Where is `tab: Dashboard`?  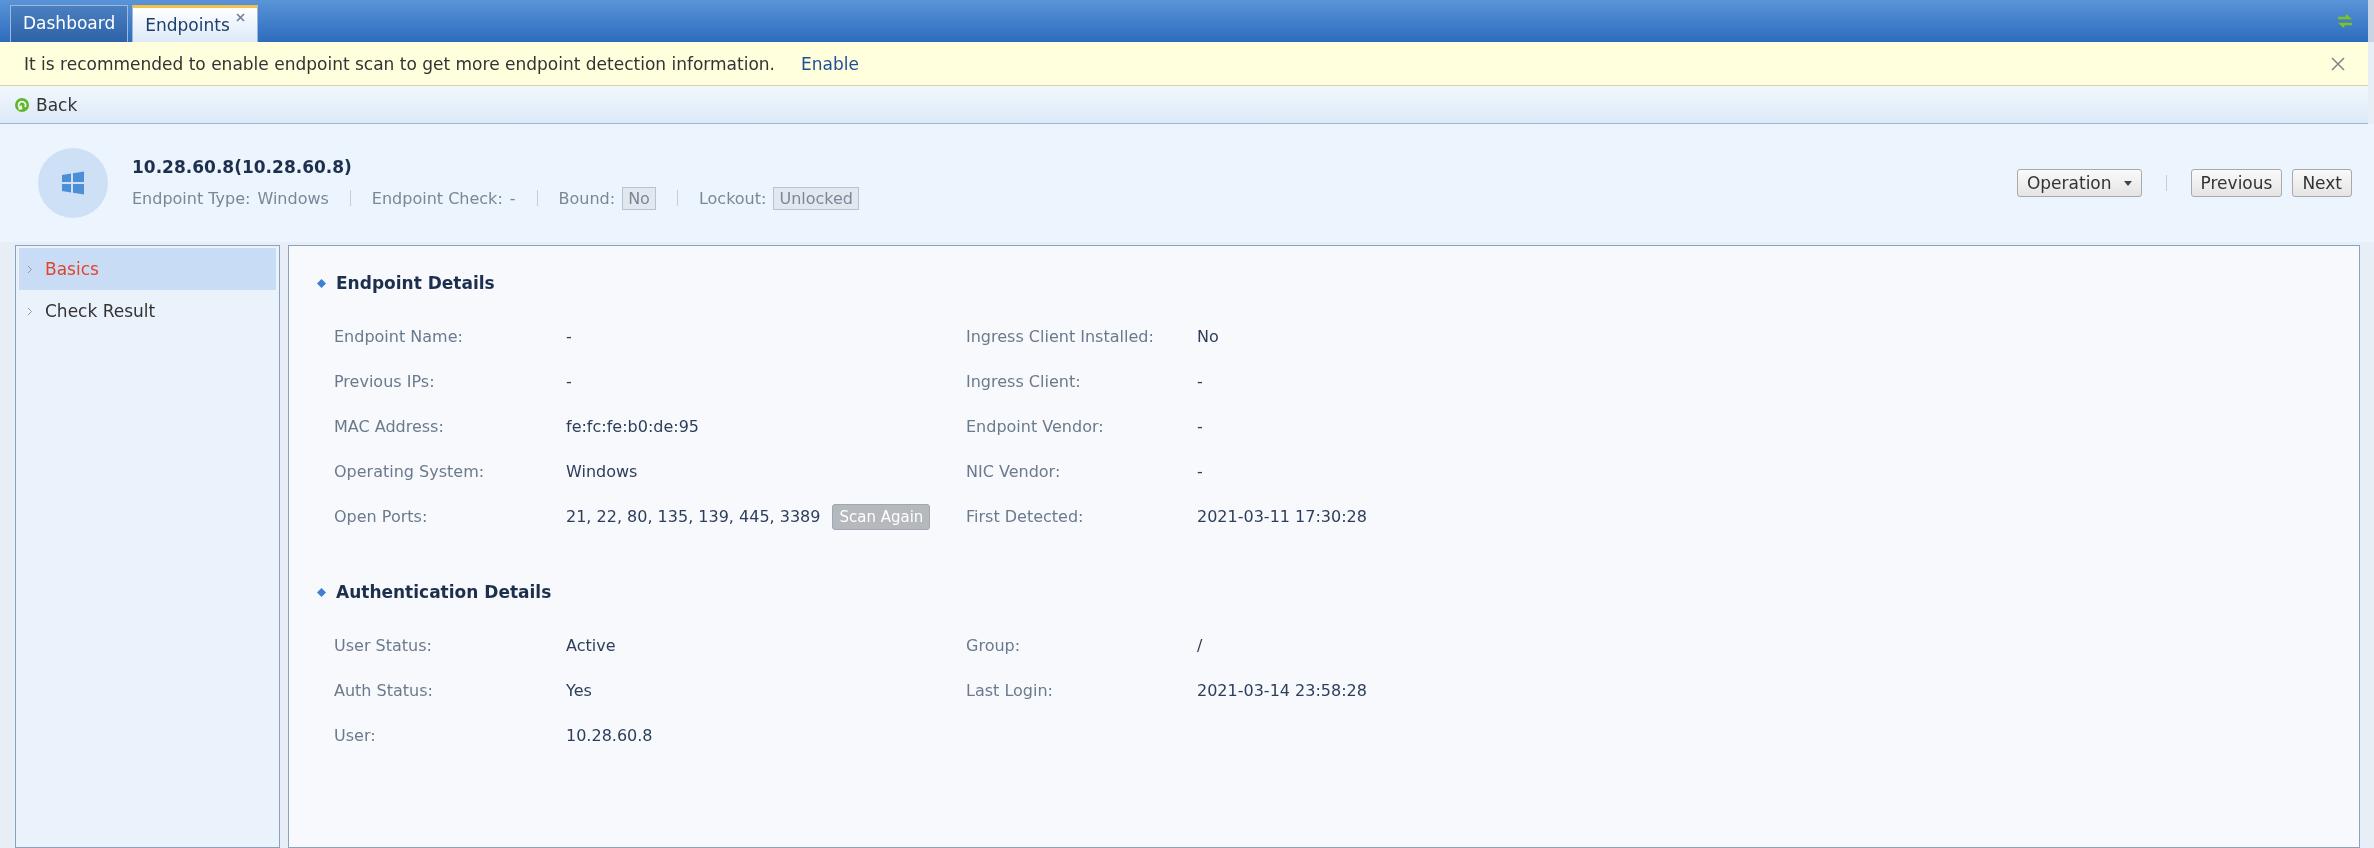
tab: Dashboard is located at coordinates (69, 23).